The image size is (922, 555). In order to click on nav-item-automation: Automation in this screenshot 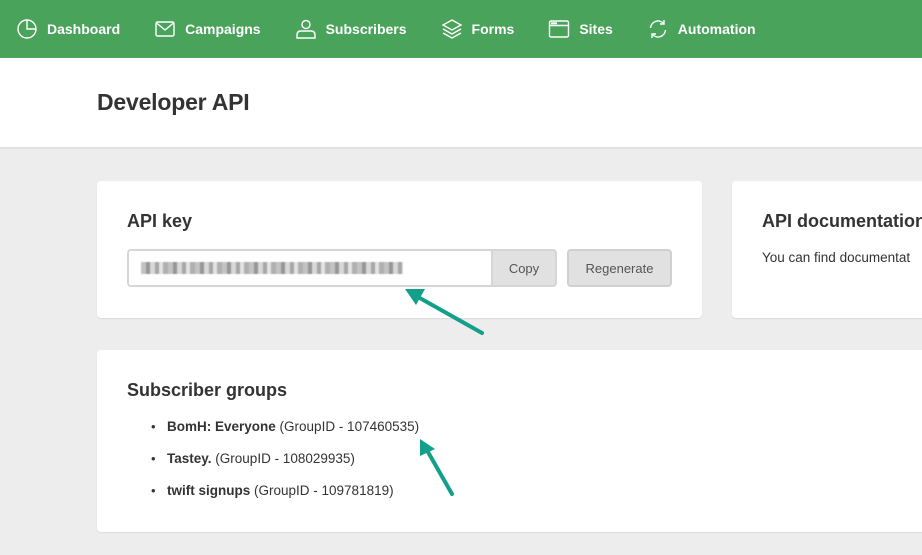, I will do `click(701, 29)`.